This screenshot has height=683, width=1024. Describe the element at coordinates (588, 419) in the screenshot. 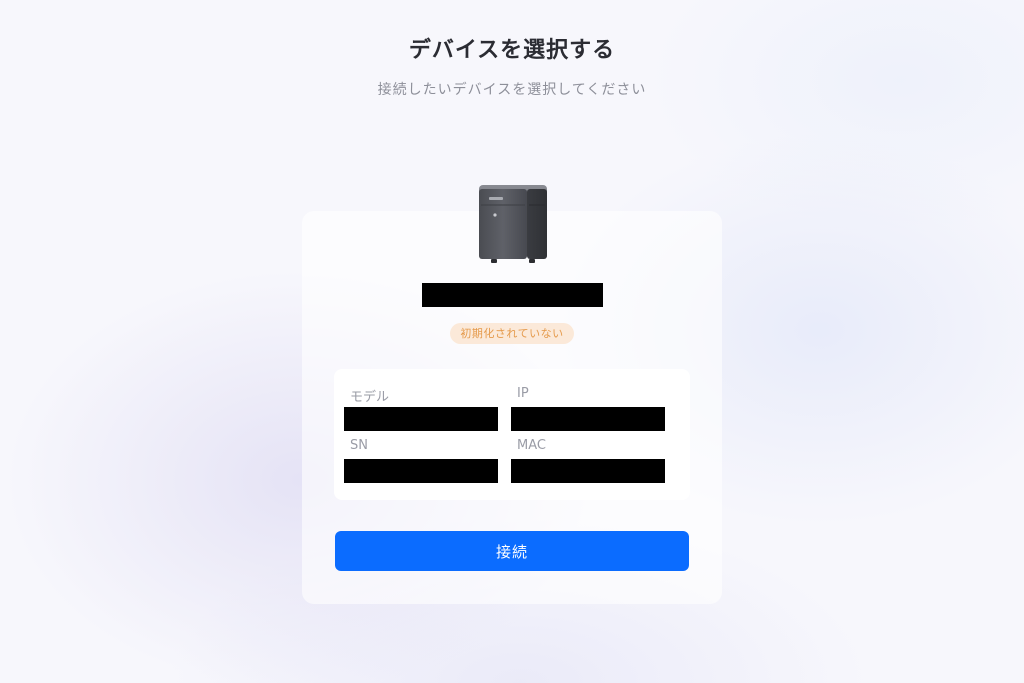

I see `ip-value-redacted` at that location.